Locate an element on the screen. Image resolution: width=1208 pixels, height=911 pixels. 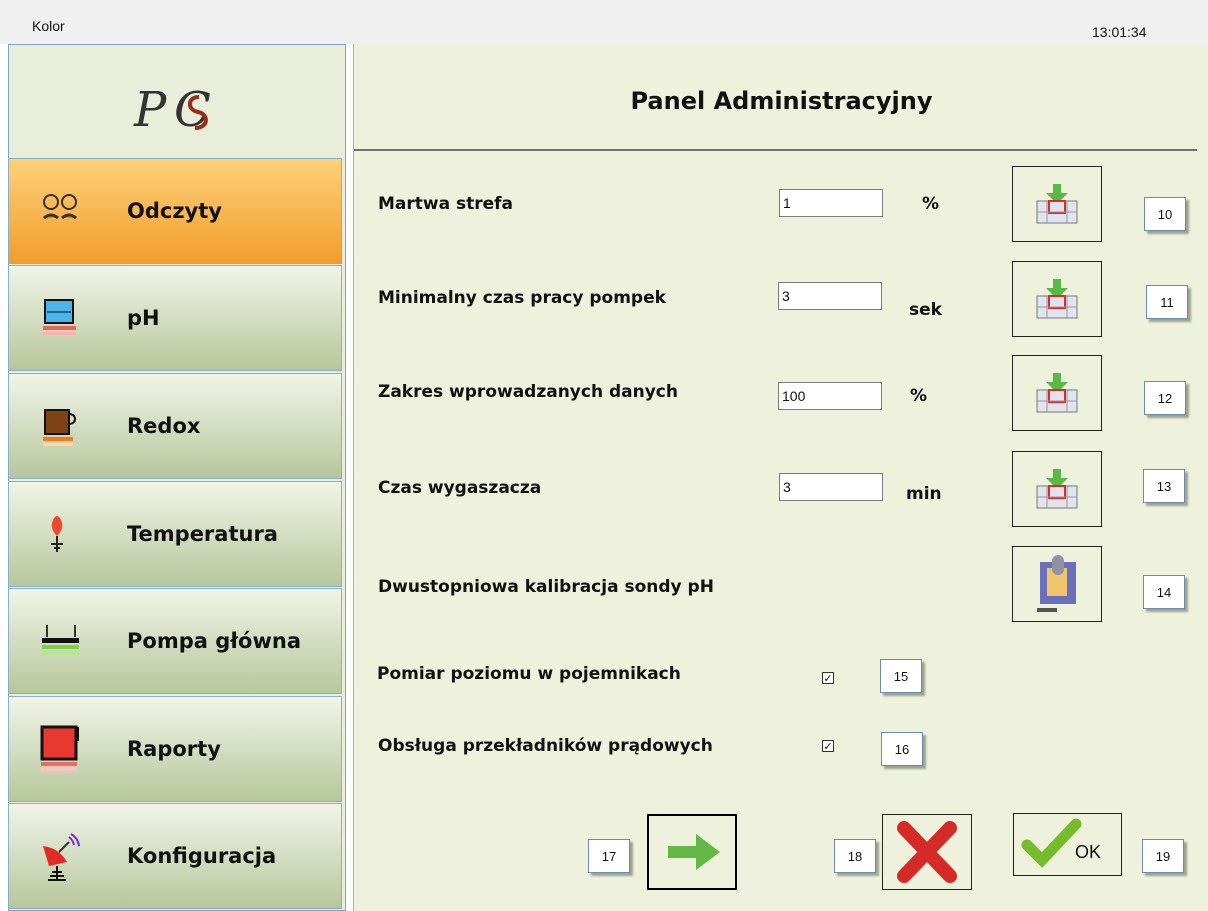
ok-label: OK is located at coordinates (1088, 852).